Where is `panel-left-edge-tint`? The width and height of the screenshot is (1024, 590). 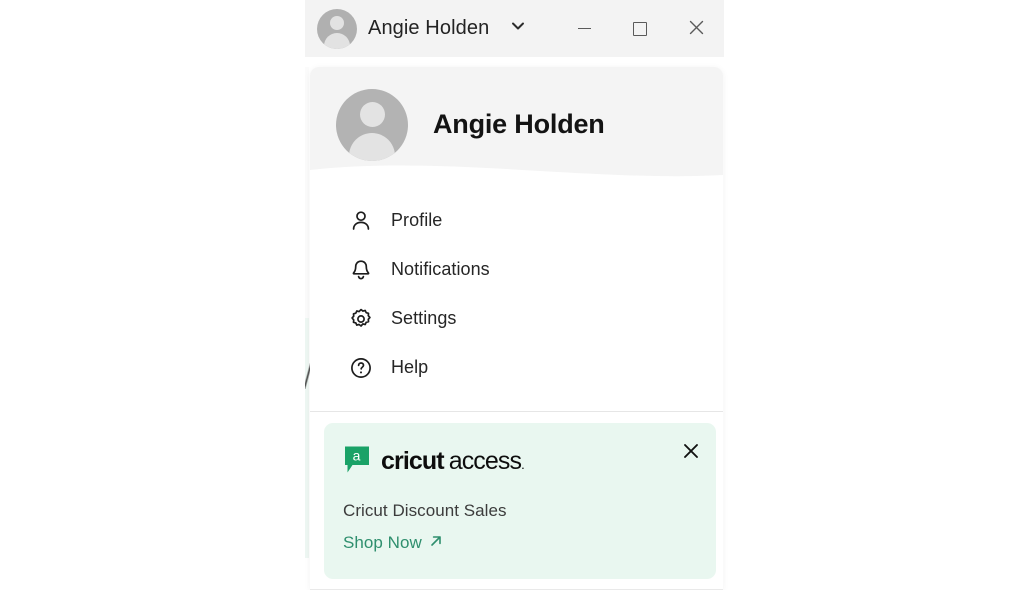
panel-left-edge-tint is located at coordinates (307, 438).